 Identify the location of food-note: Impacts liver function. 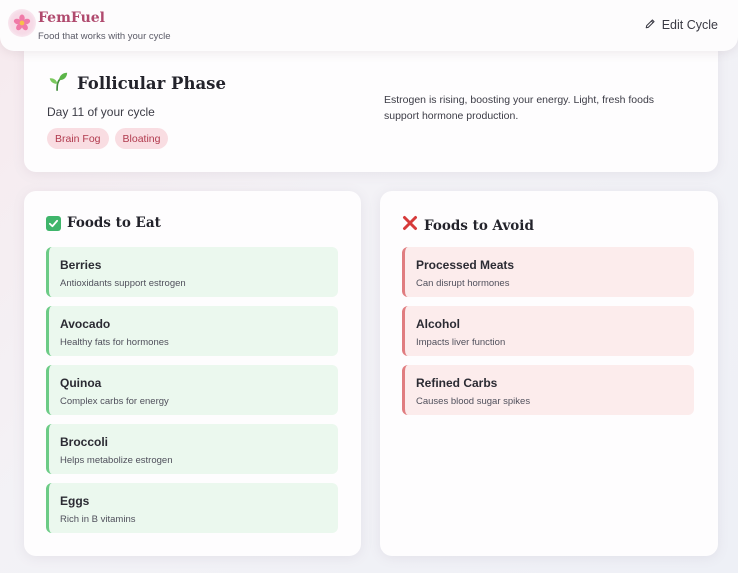
(461, 342).